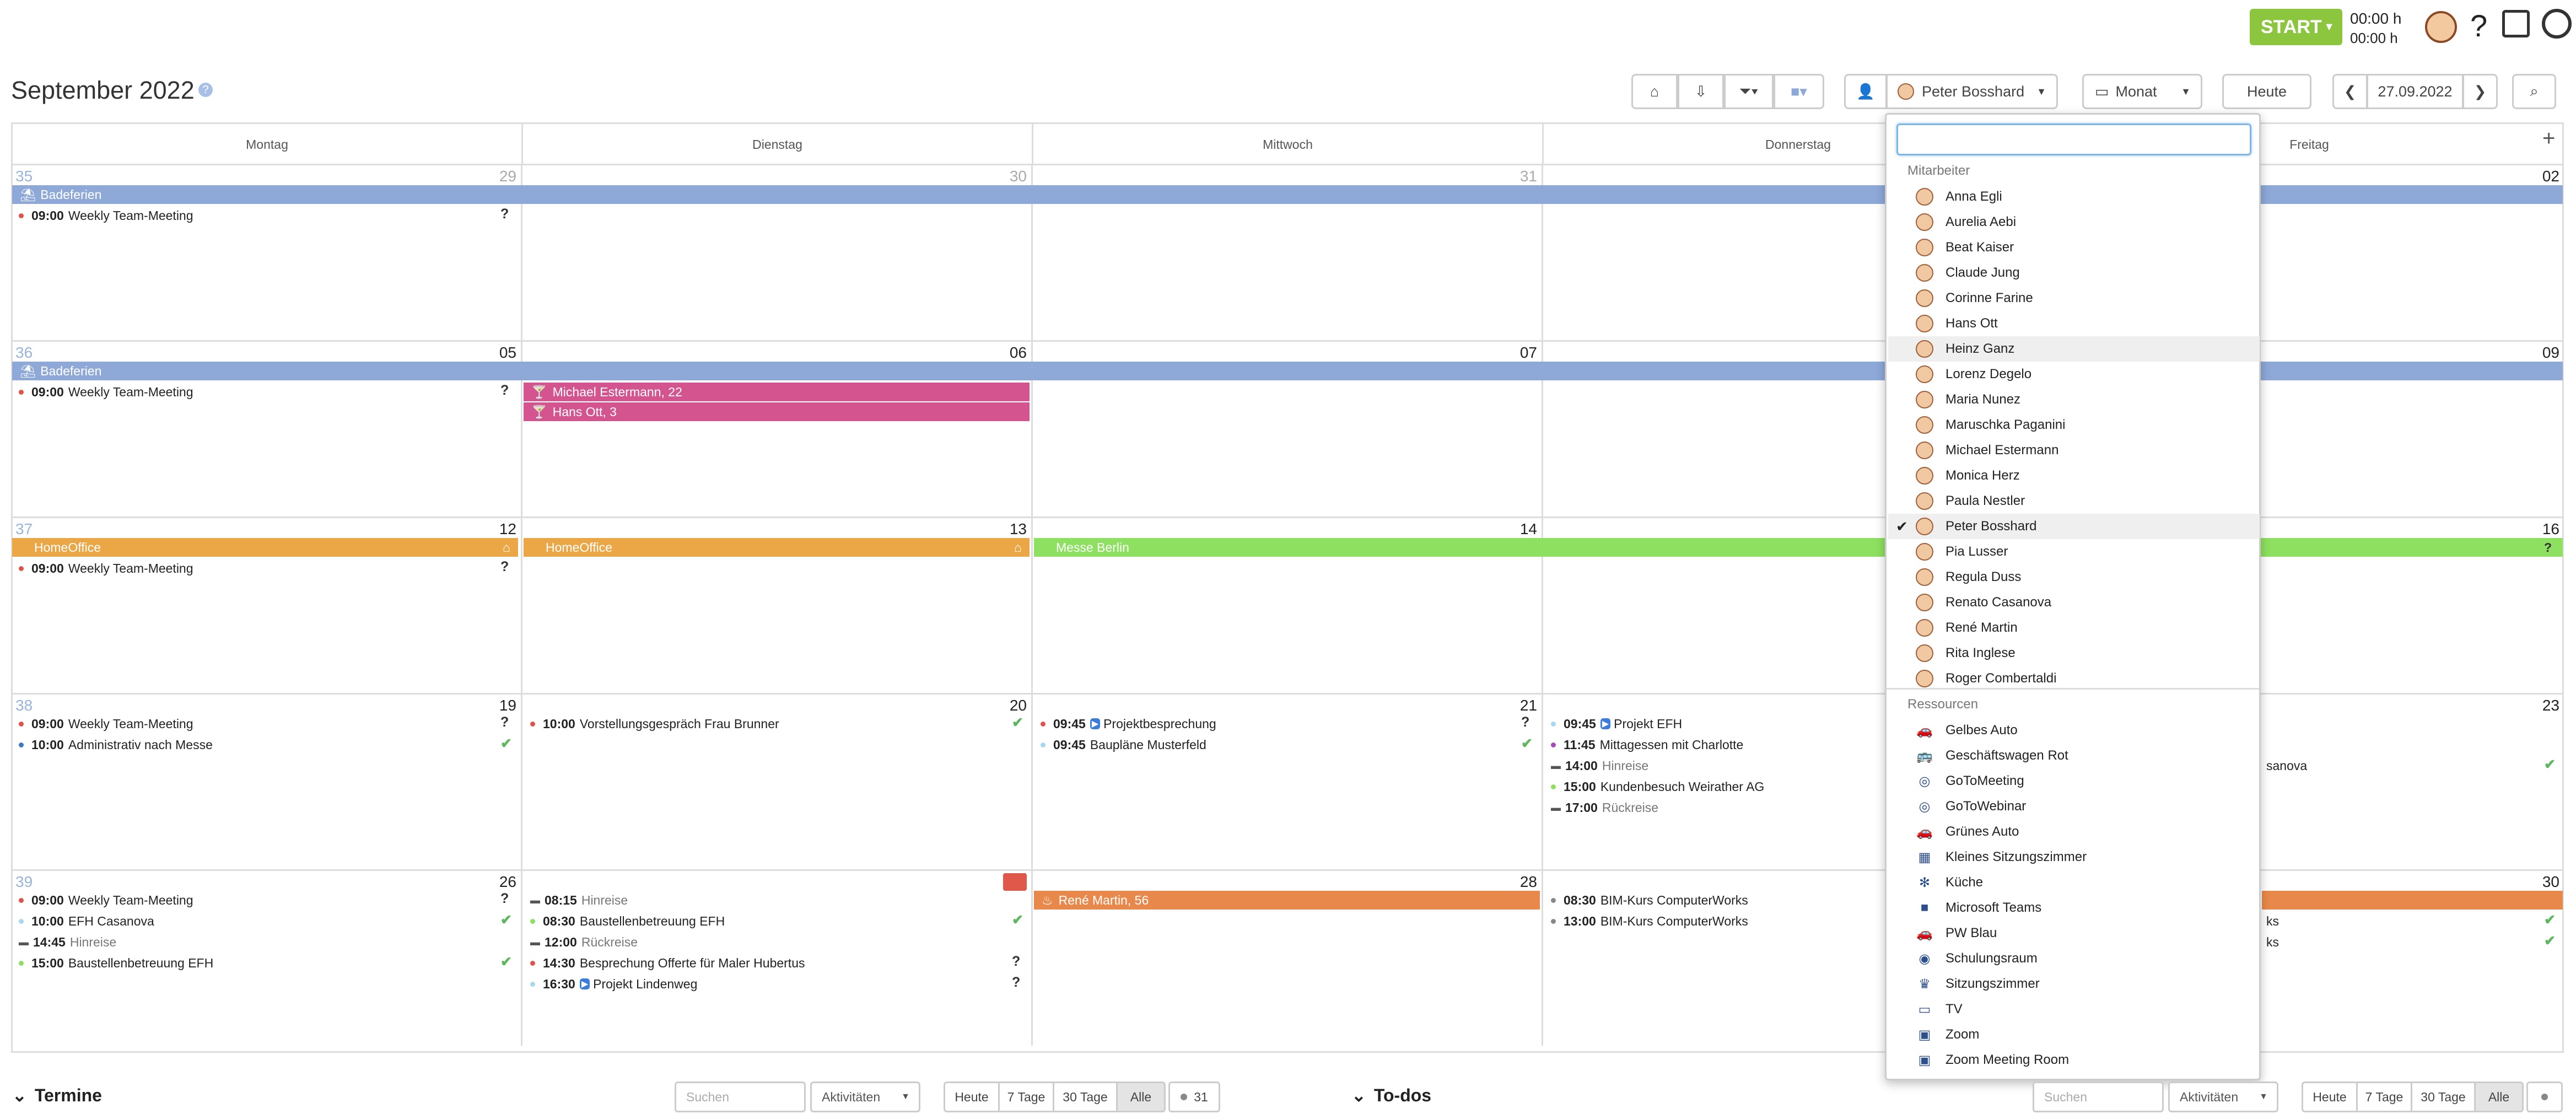  Describe the element at coordinates (1650, 900) in the screenshot. I see `calendar-event: 08:30 BIM-Kurs ComputerWorks` at that location.